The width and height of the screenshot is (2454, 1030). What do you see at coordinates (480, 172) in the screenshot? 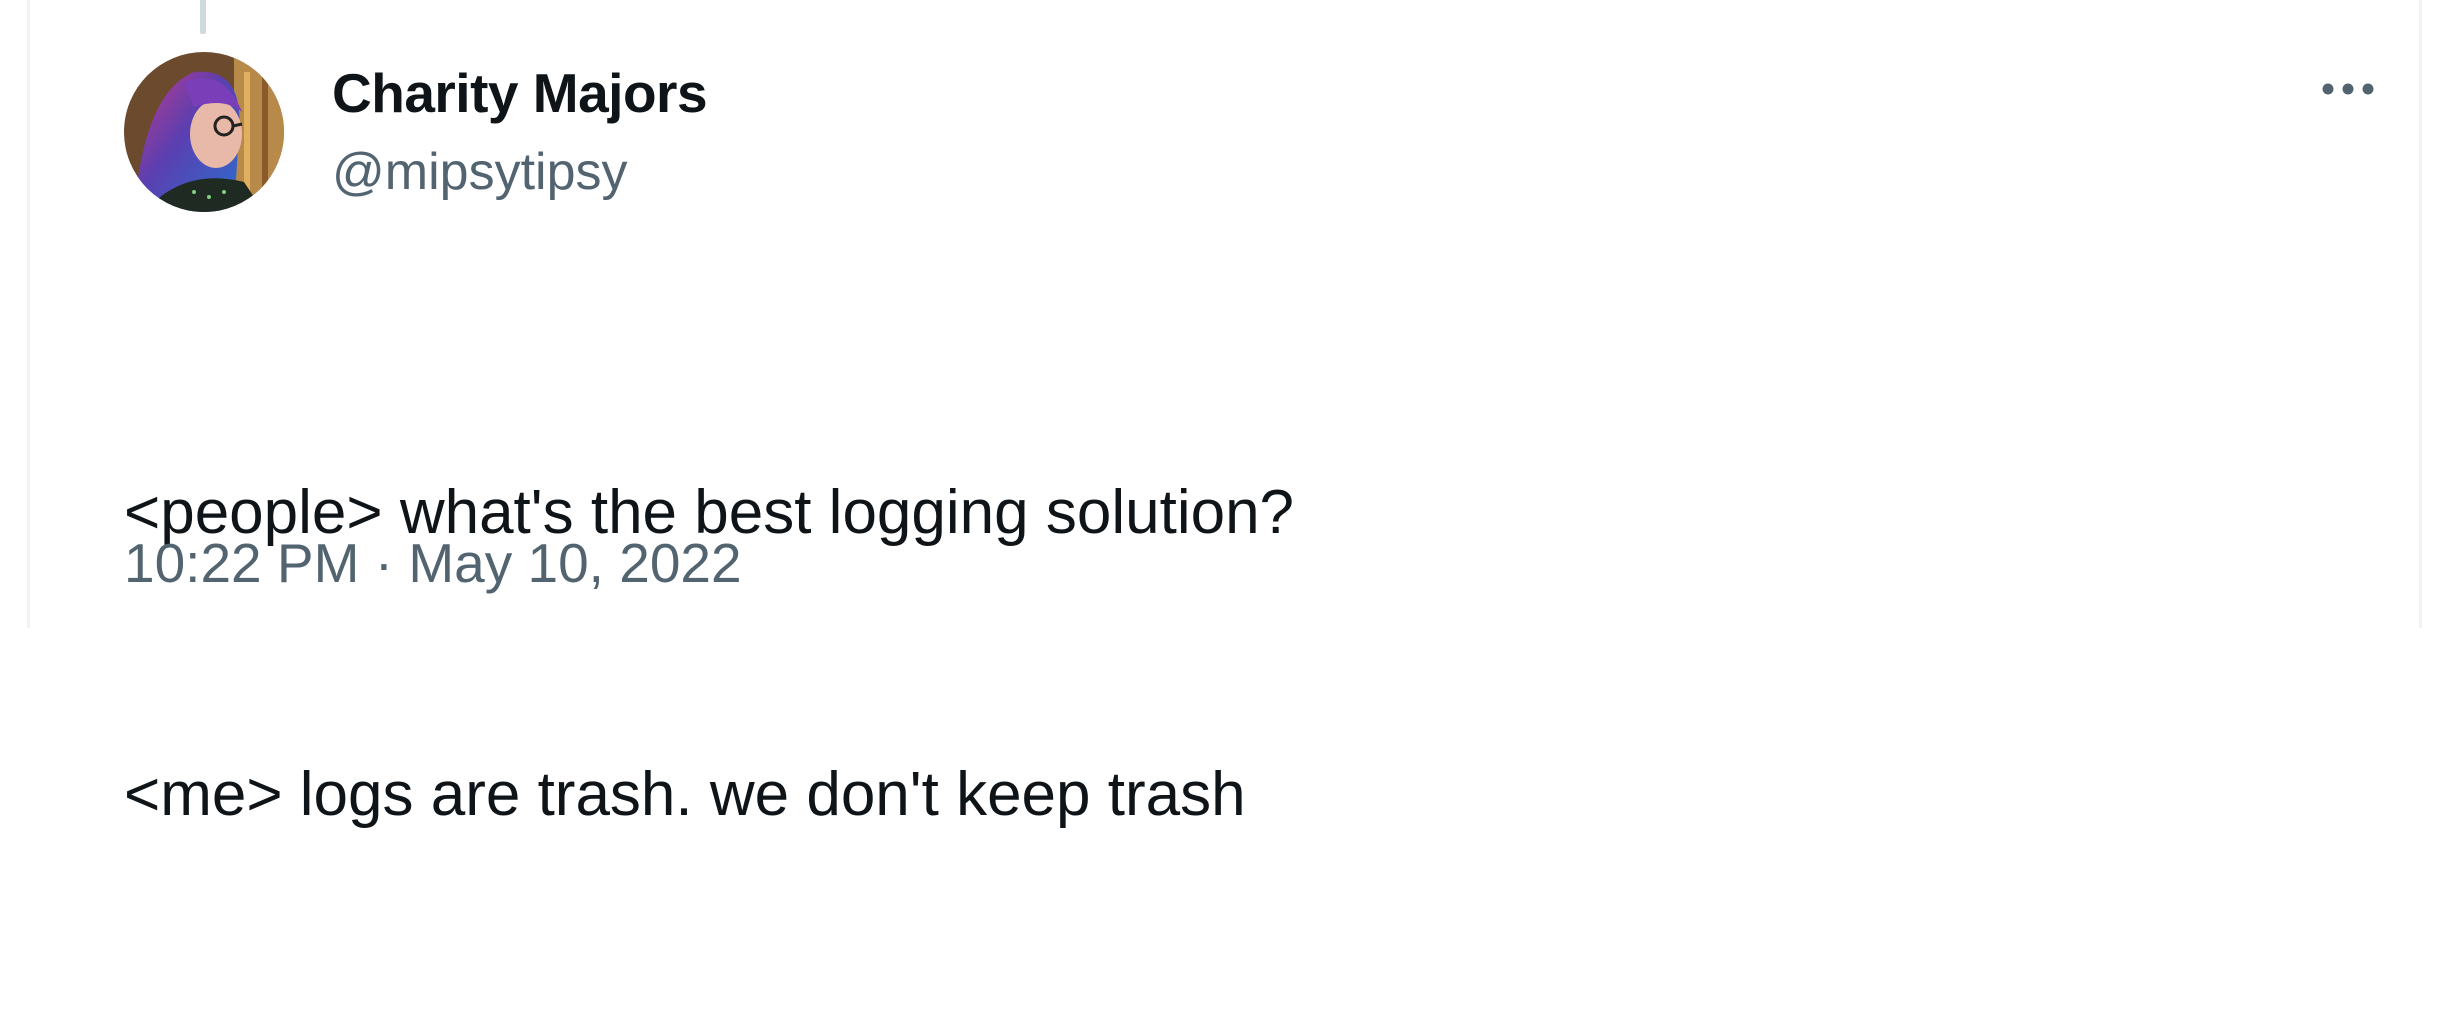
I see `author-handle: @mipsytipsy` at bounding box center [480, 172].